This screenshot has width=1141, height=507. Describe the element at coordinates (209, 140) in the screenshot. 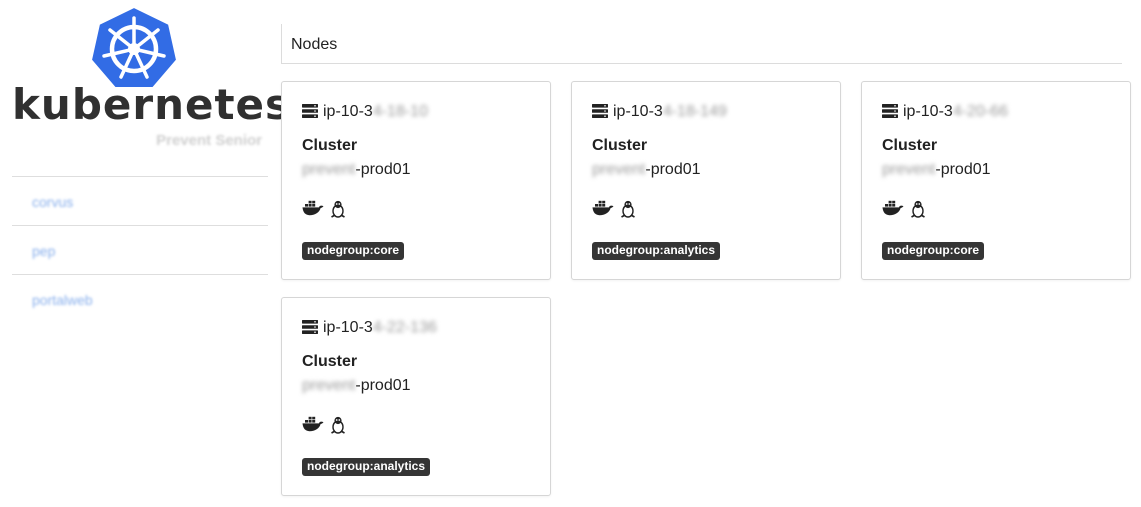

I see `logo-subtitle: Prevent Senior` at that location.